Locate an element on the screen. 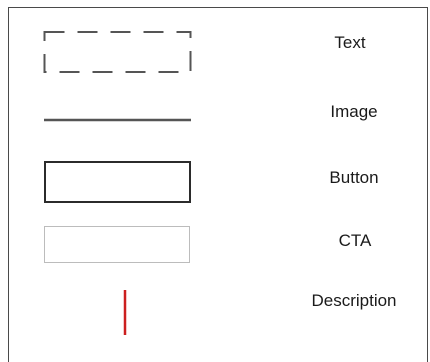  legend-label-button: Button is located at coordinates (354, 177).